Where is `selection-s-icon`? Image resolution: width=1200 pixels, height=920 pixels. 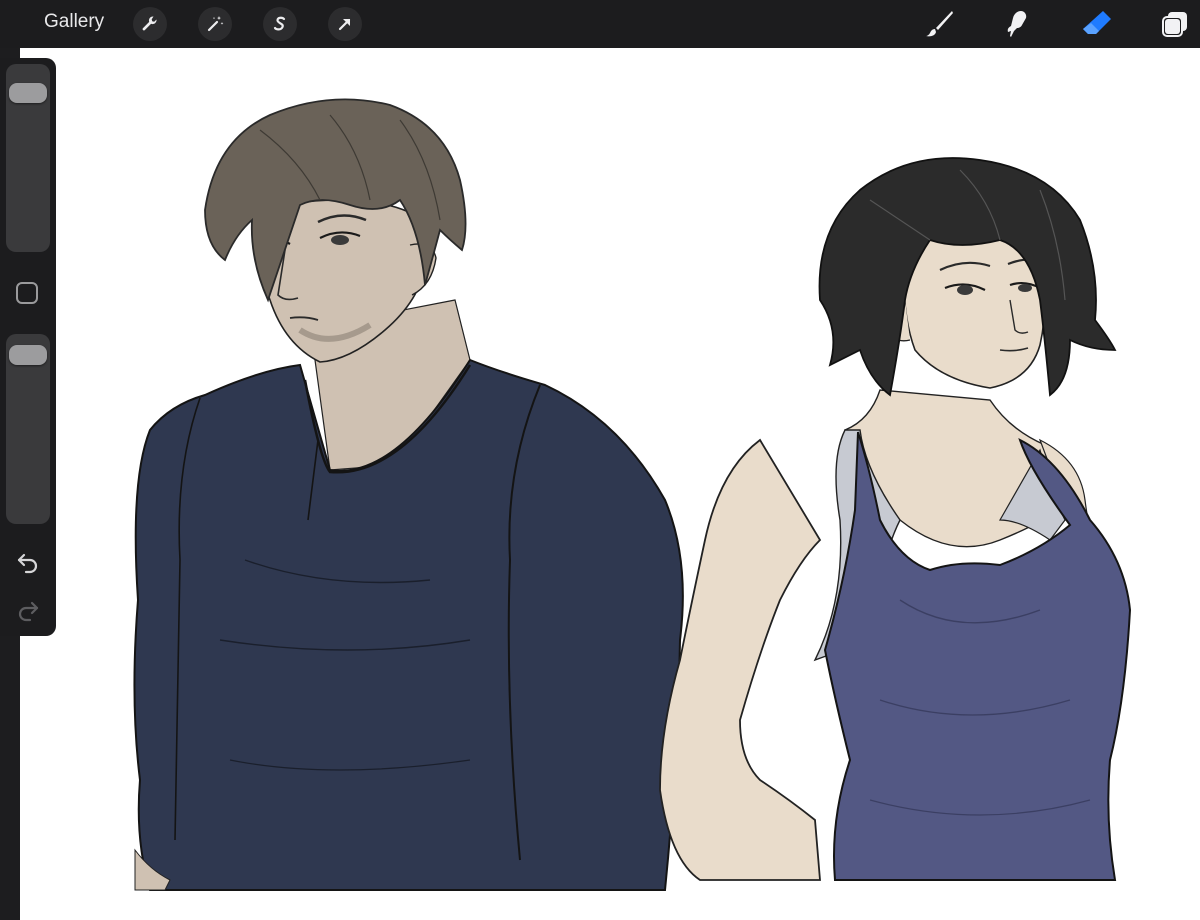 selection-s-icon is located at coordinates (279, 23).